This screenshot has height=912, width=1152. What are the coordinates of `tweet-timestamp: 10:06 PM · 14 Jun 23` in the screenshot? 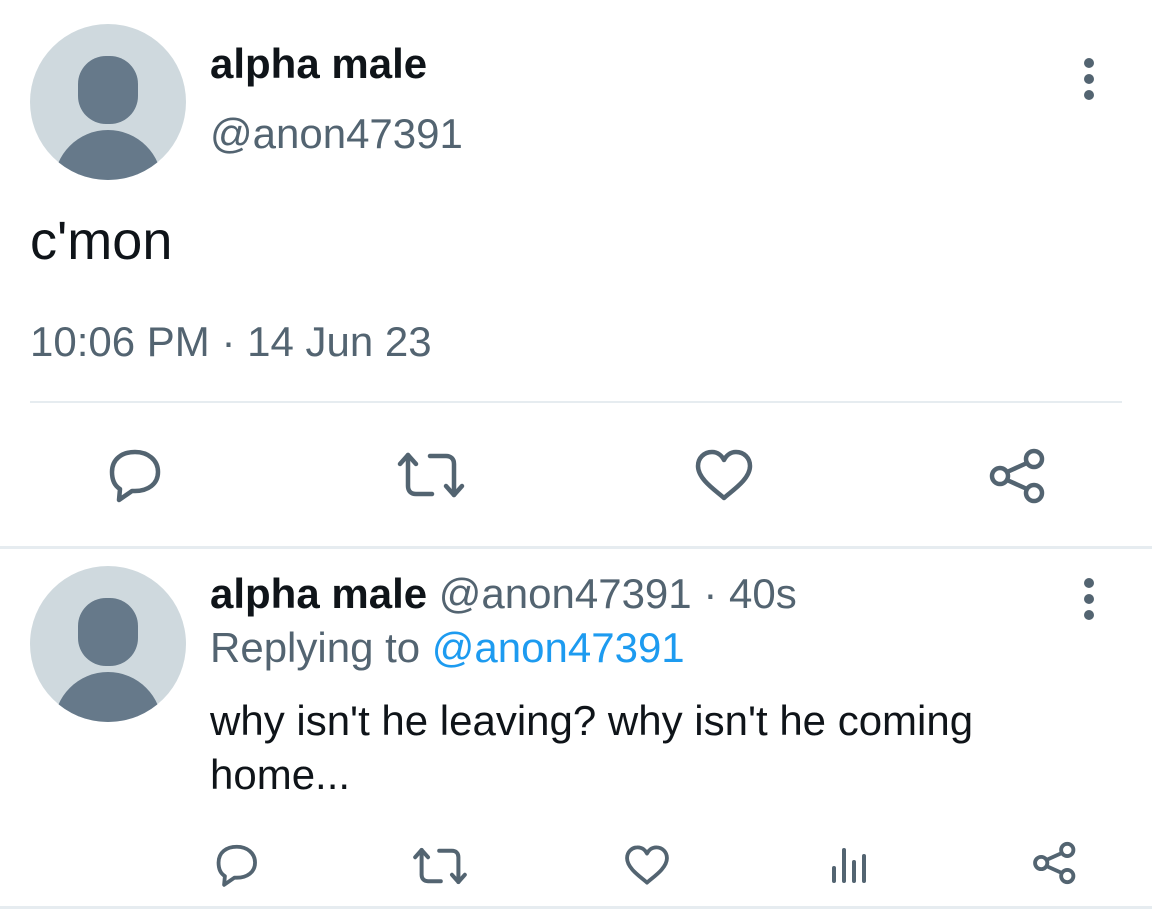 It's located at (231, 342).